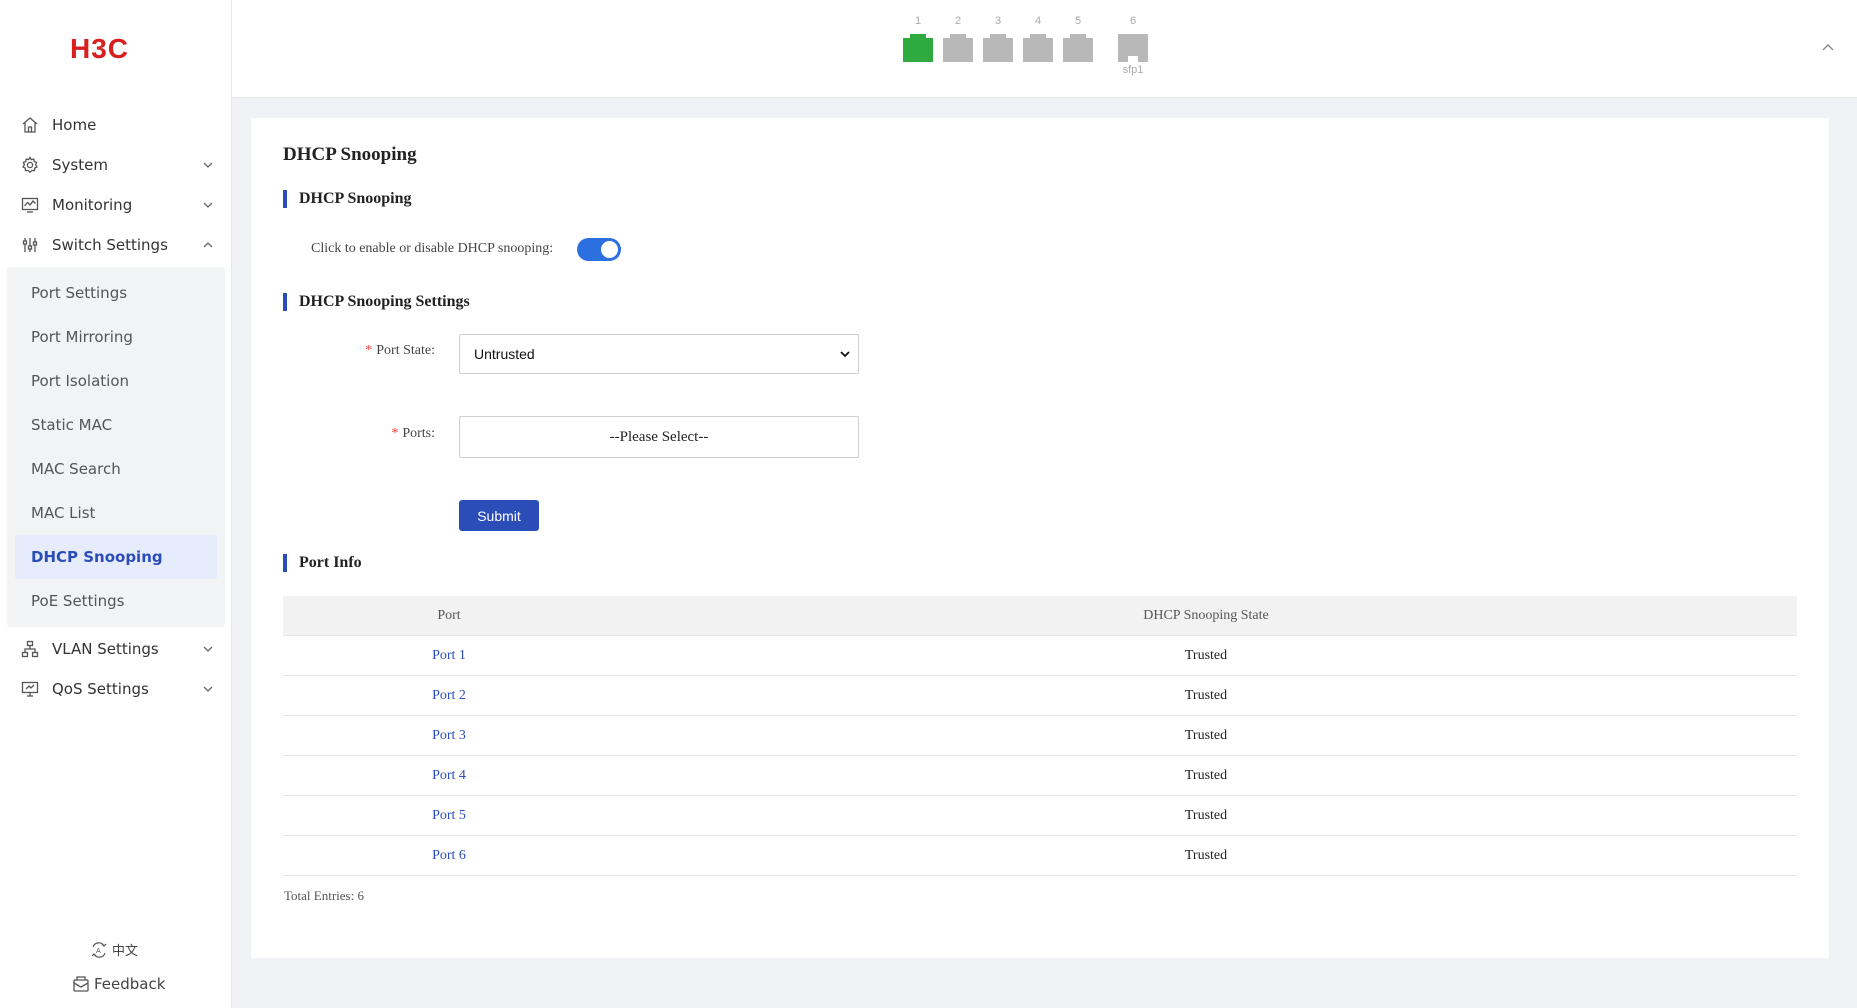  What do you see at coordinates (449, 775) in the screenshot?
I see `port-link: Port 4` at bounding box center [449, 775].